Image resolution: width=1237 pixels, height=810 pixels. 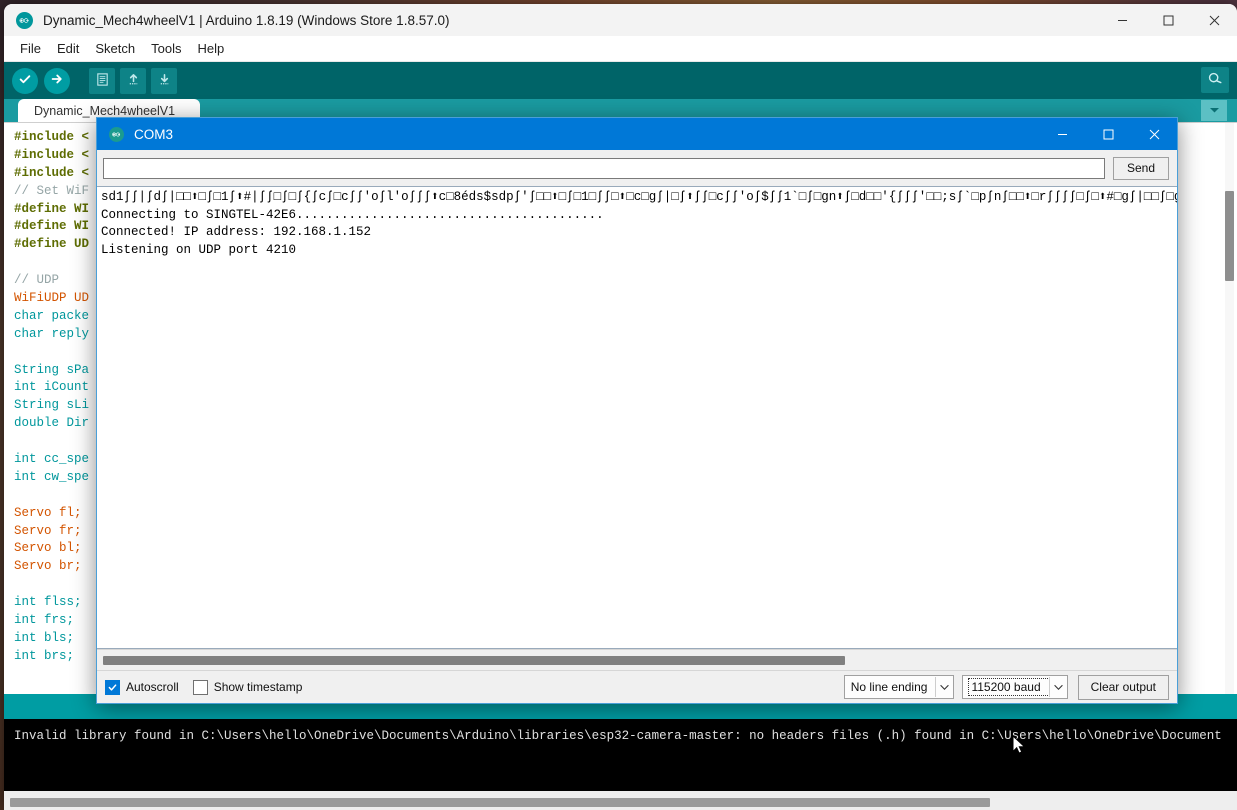 I want to click on show-timestamp-checkbox-wrapper: Show timestamp, so click(x=247, y=687).